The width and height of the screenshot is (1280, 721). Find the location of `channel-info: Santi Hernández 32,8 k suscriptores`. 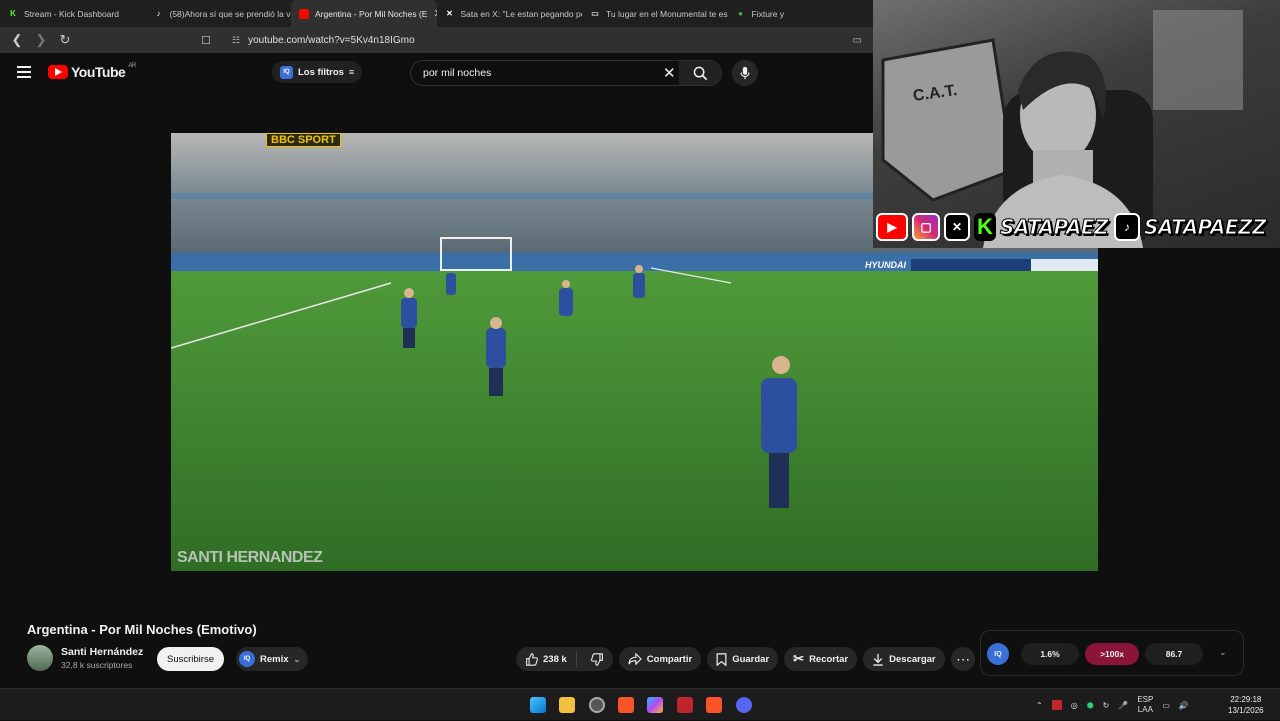

channel-info: Santi Hernández 32,8 k suscriptores is located at coordinates (85, 658).